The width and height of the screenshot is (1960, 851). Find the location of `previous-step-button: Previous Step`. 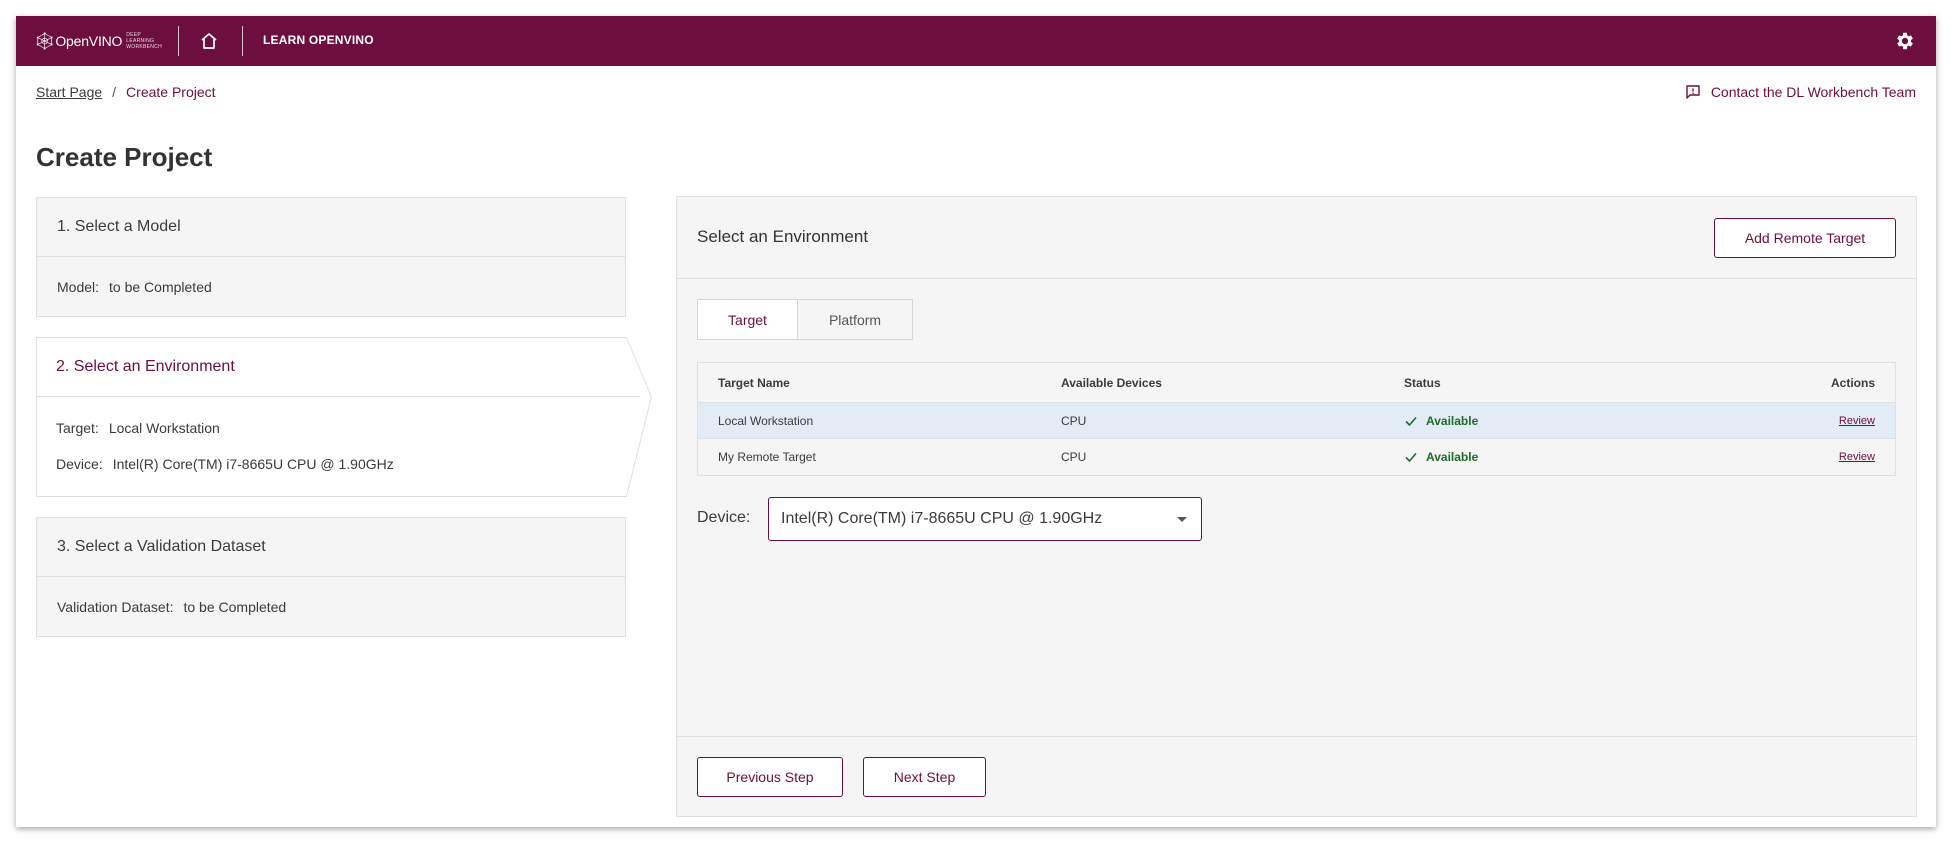

previous-step-button: Previous Step is located at coordinates (770, 777).